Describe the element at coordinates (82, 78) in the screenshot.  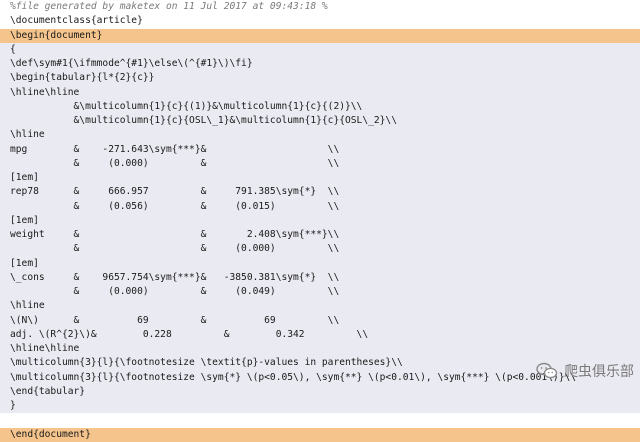
I see `code-line-text: \begin{tabular}{l*{2}{c}}` at that location.